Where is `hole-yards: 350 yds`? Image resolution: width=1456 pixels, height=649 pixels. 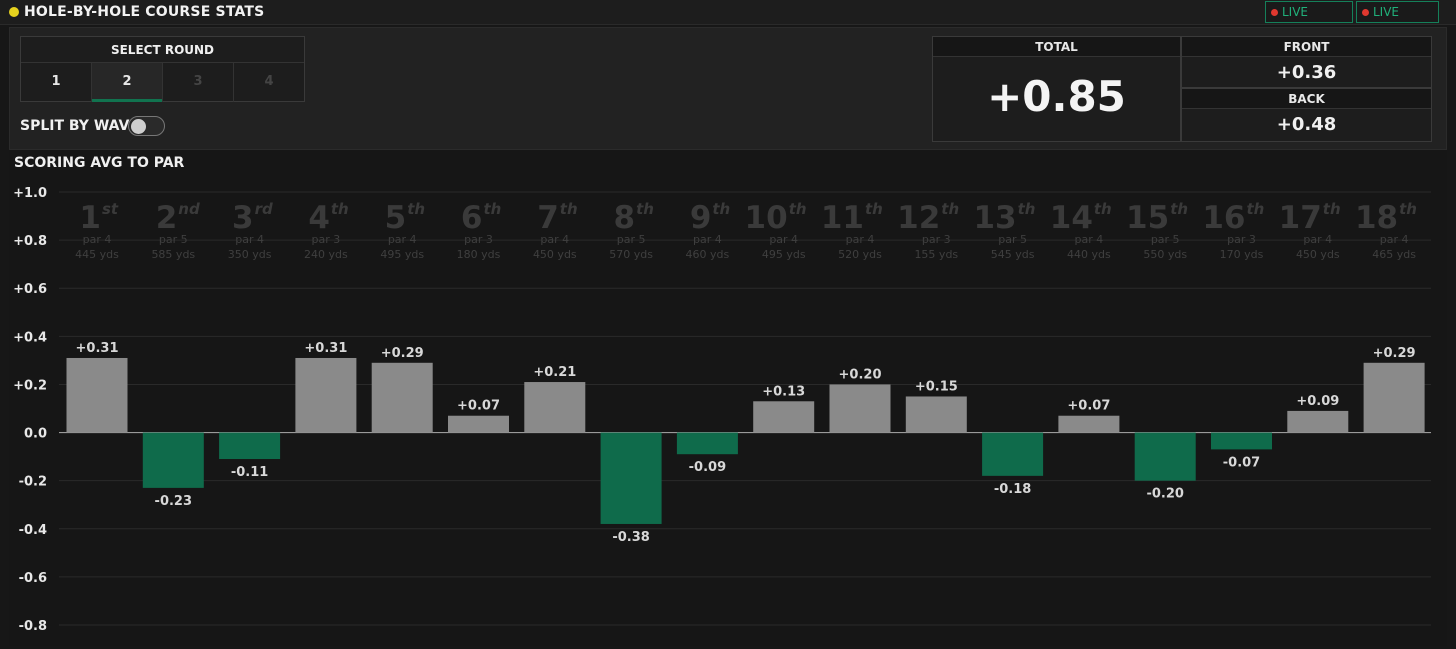 hole-yards: 350 yds is located at coordinates (250, 254).